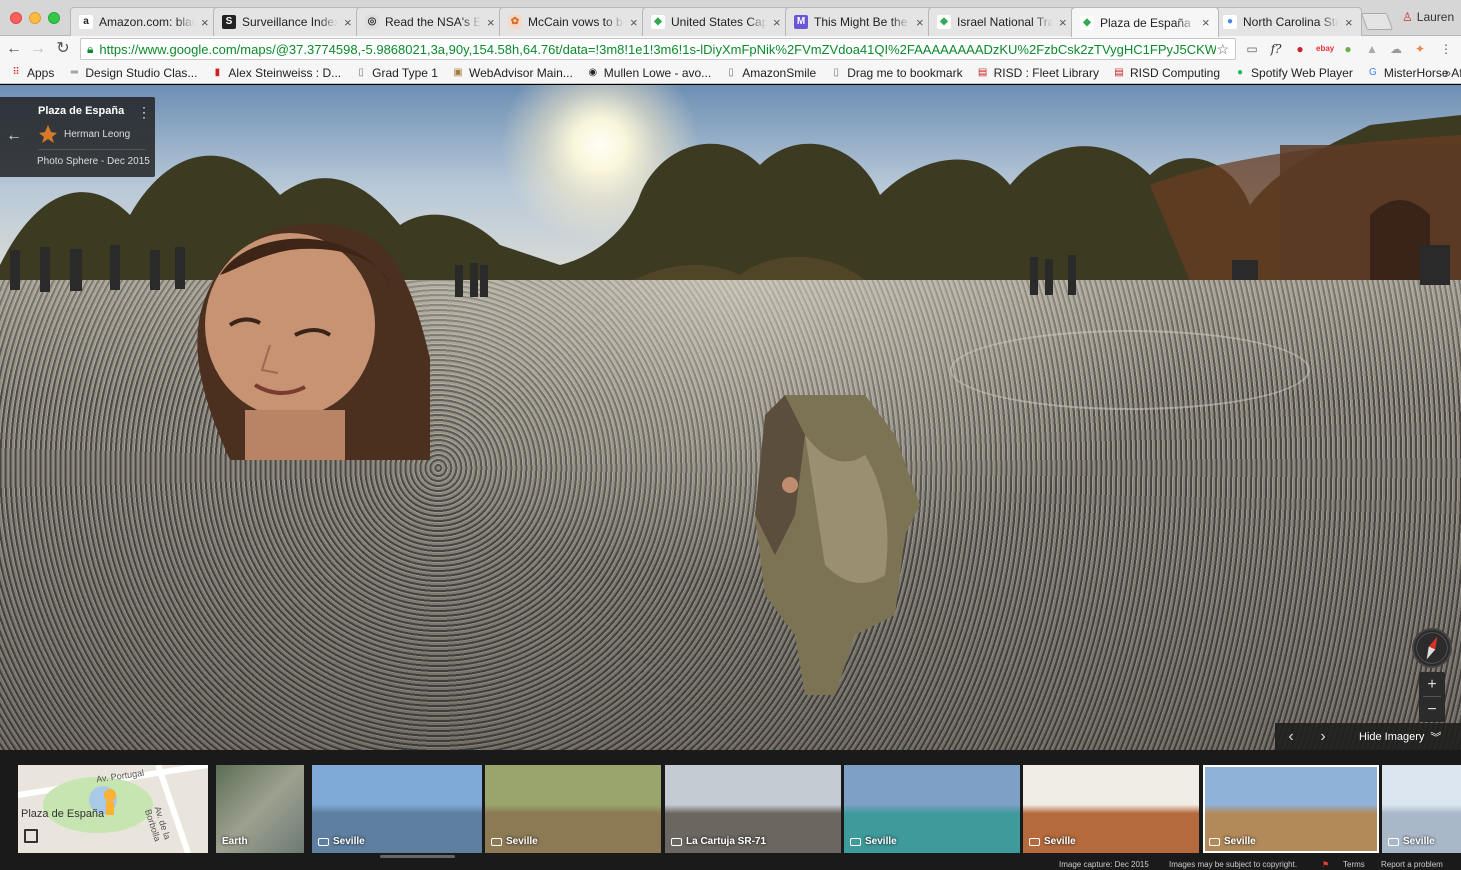  I want to click on terms-link: Terms, so click(1354, 864).